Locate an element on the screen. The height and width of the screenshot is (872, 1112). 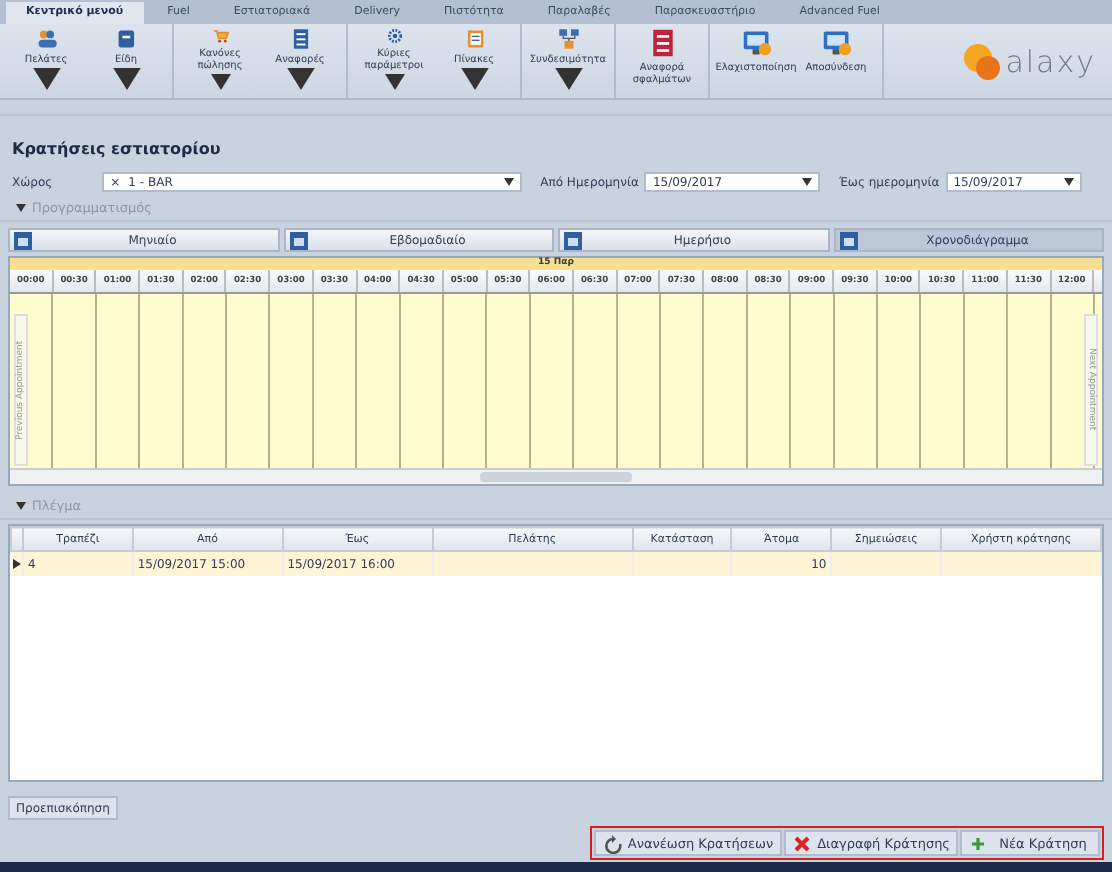
calendar-day-icon is located at coordinates (573, 240).